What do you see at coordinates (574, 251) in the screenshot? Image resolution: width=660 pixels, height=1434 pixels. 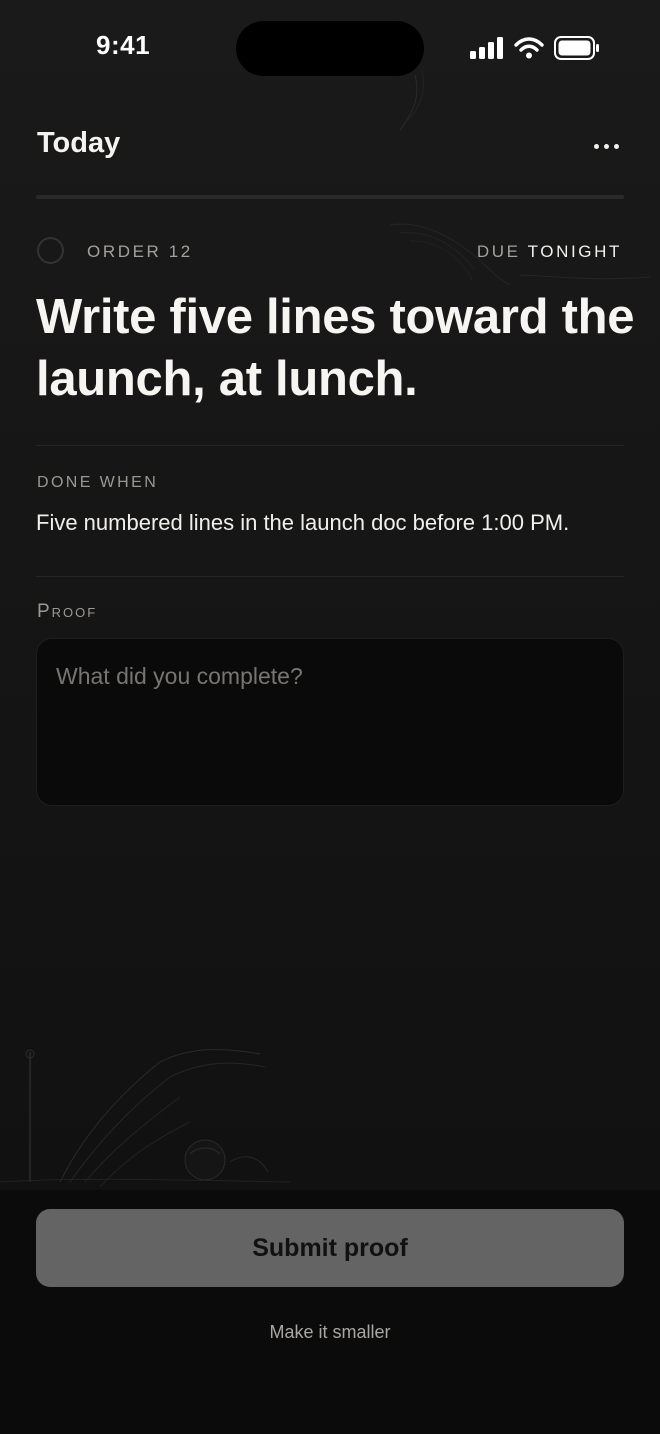 I see `due-value: TONIGHT` at bounding box center [574, 251].